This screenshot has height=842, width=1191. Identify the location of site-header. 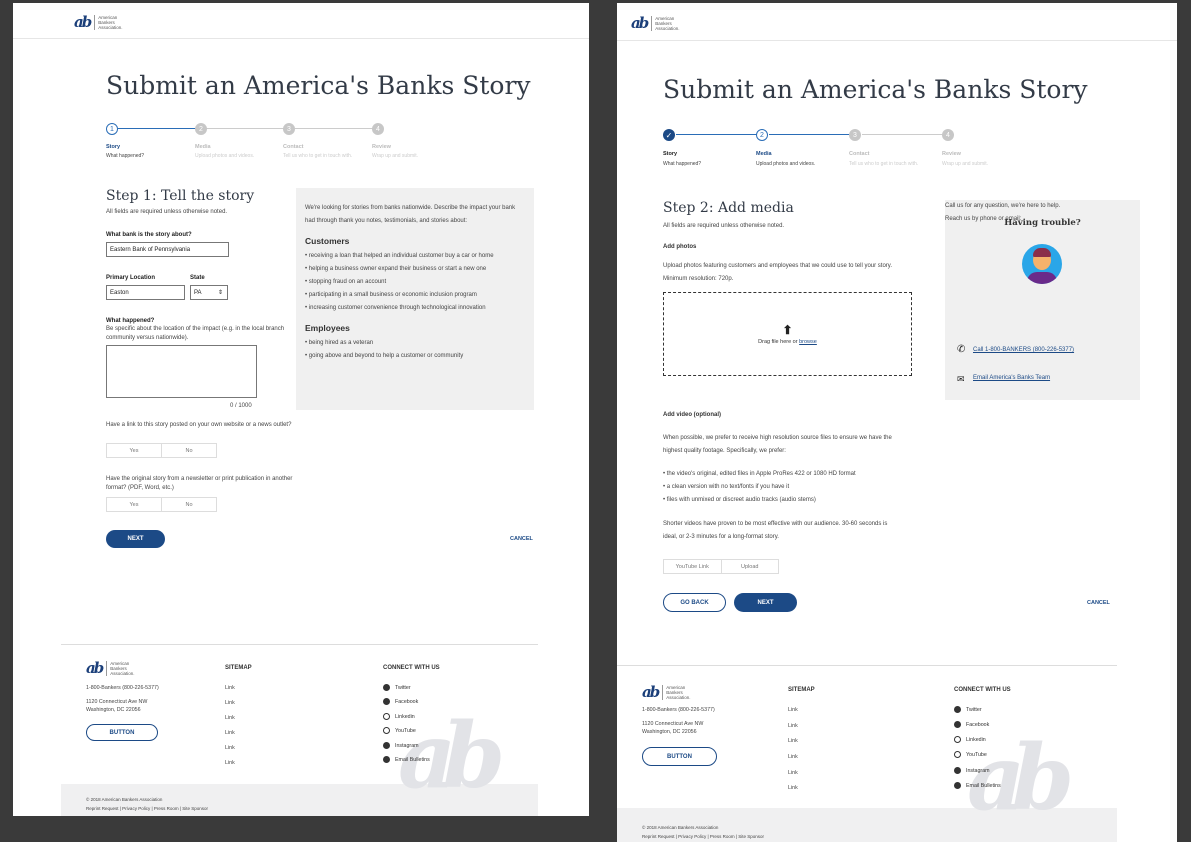
(897, 22).